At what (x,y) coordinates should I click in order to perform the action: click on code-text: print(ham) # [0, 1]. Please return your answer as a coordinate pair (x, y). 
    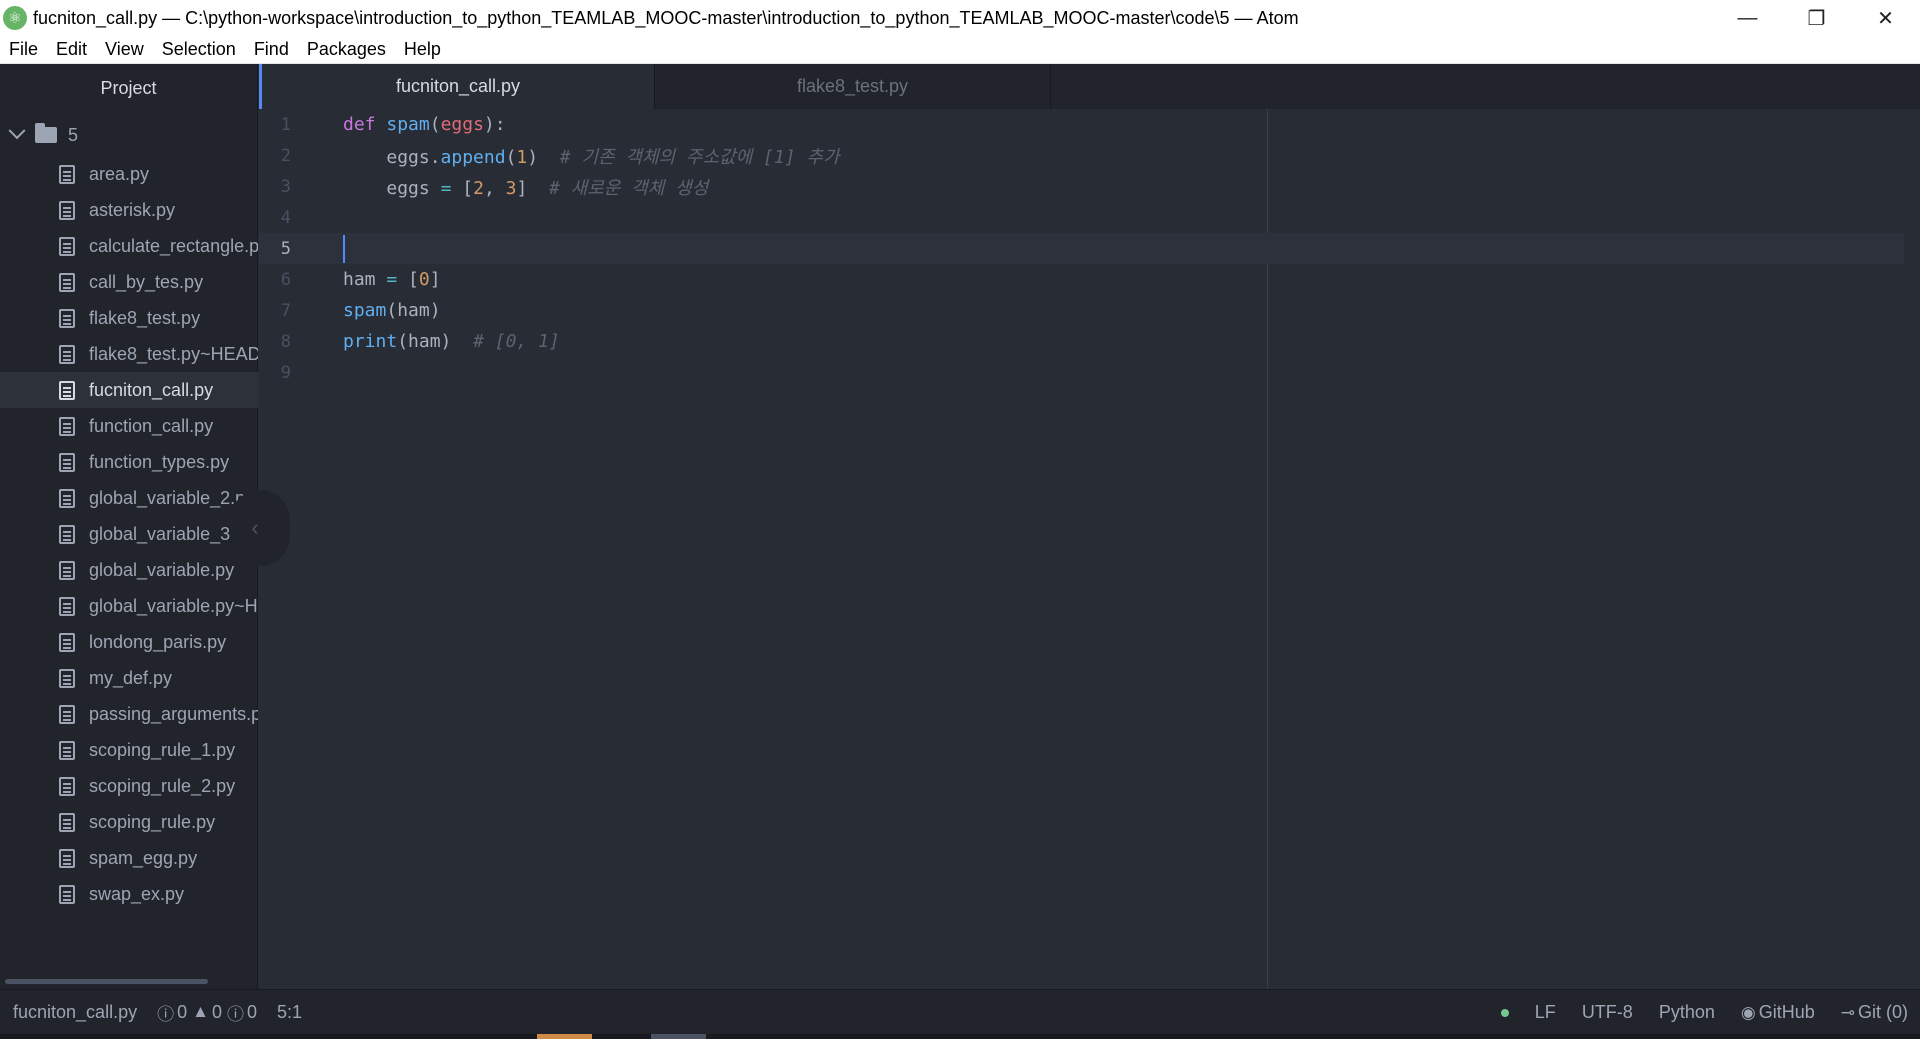
    Looking at the image, I should click on (451, 341).